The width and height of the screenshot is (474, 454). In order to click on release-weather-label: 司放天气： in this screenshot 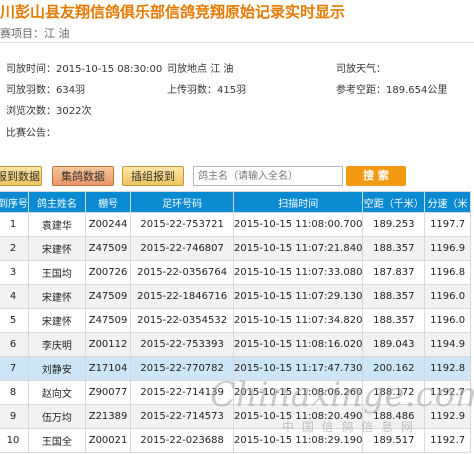, I will do `click(361, 69)`.